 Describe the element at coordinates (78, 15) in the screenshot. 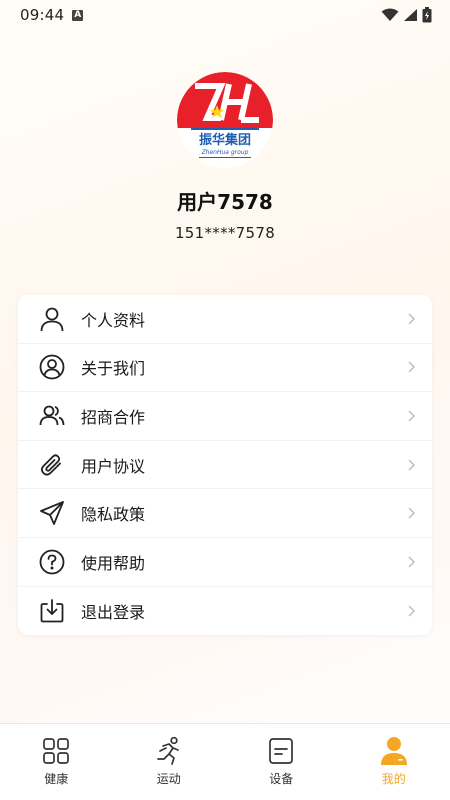

I see `a-icon: A` at that location.